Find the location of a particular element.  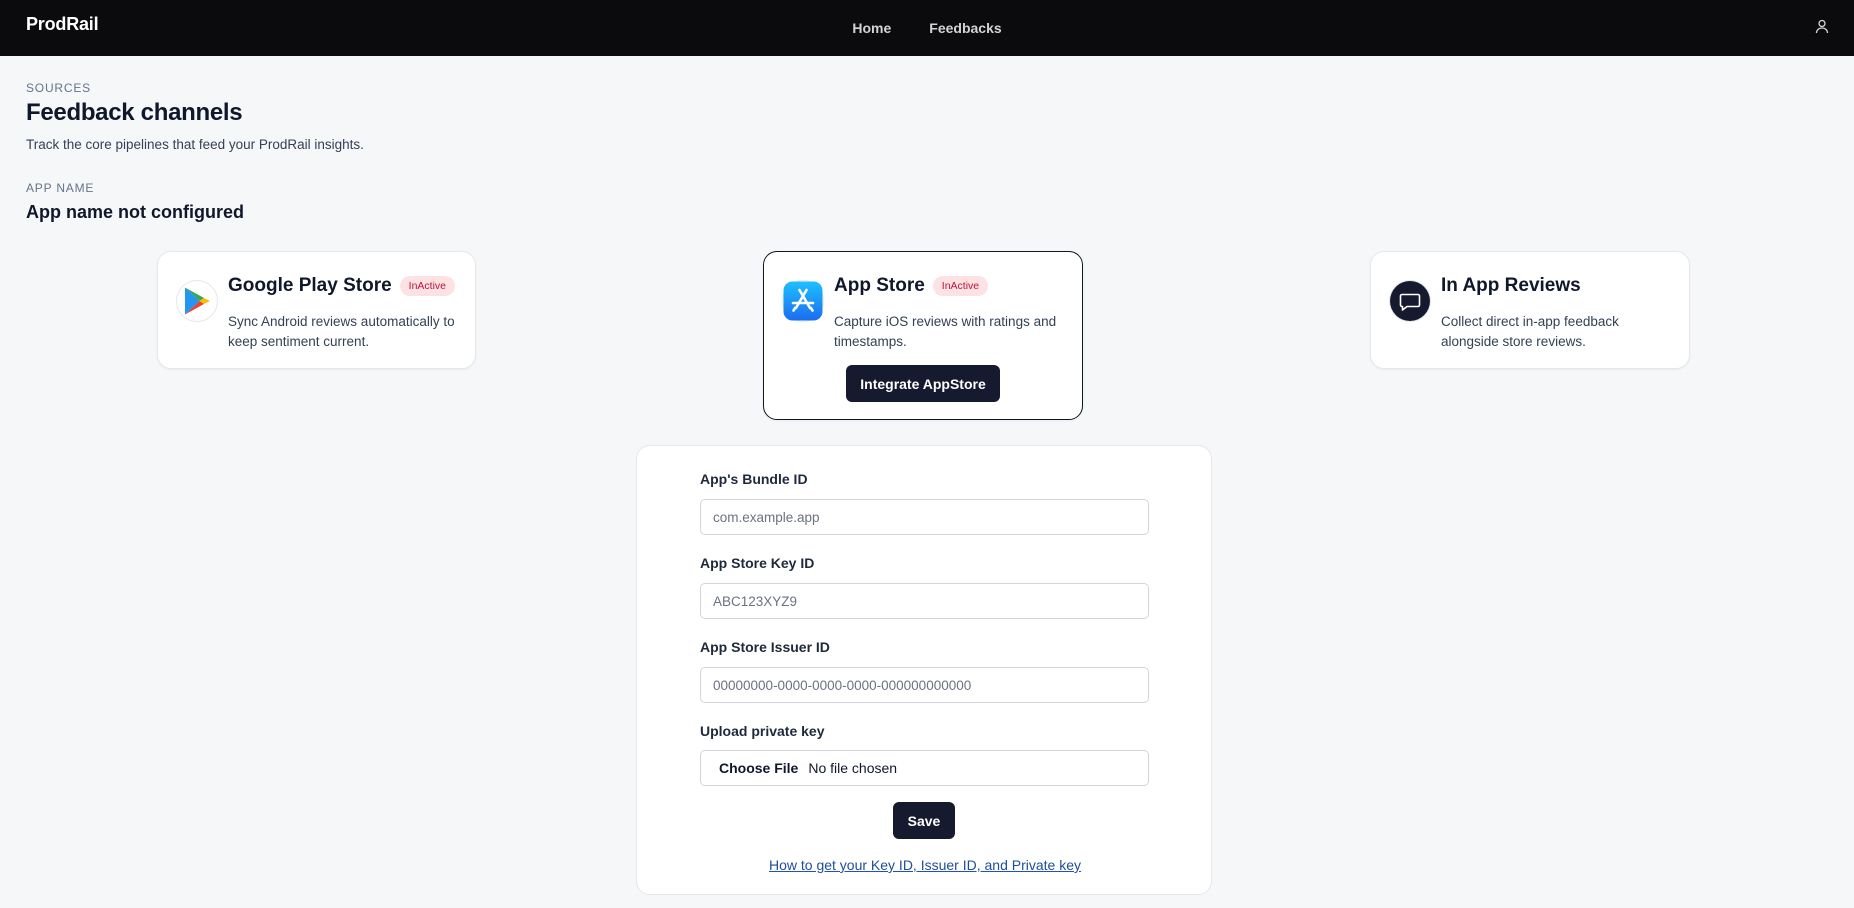

private-key-file-input: Choose File No file chosen is located at coordinates (924, 768).